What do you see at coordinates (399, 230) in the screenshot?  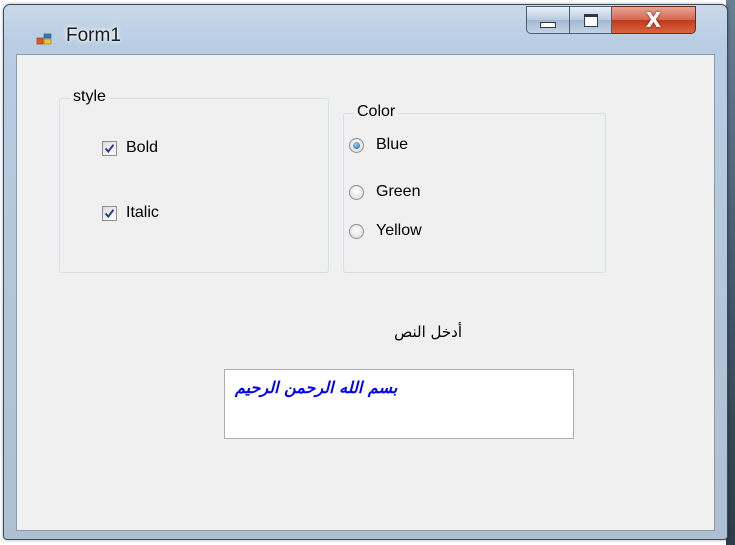 I see `radio-yellow-label: Yellow` at bounding box center [399, 230].